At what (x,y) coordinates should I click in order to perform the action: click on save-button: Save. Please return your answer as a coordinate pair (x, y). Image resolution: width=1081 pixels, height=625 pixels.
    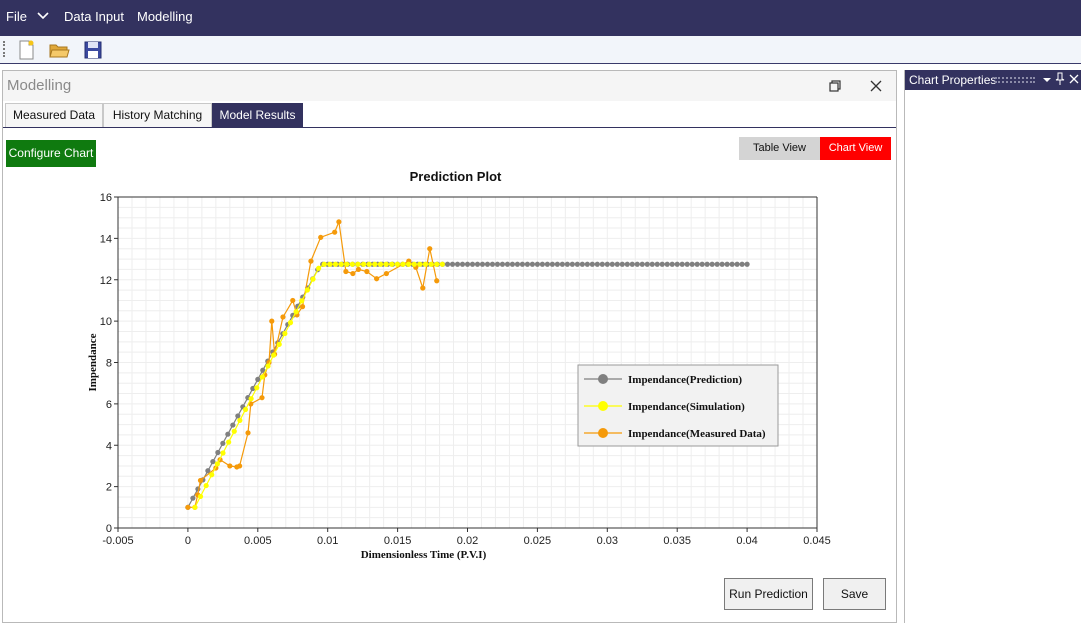
    Looking at the image, I should click on (854, 594).